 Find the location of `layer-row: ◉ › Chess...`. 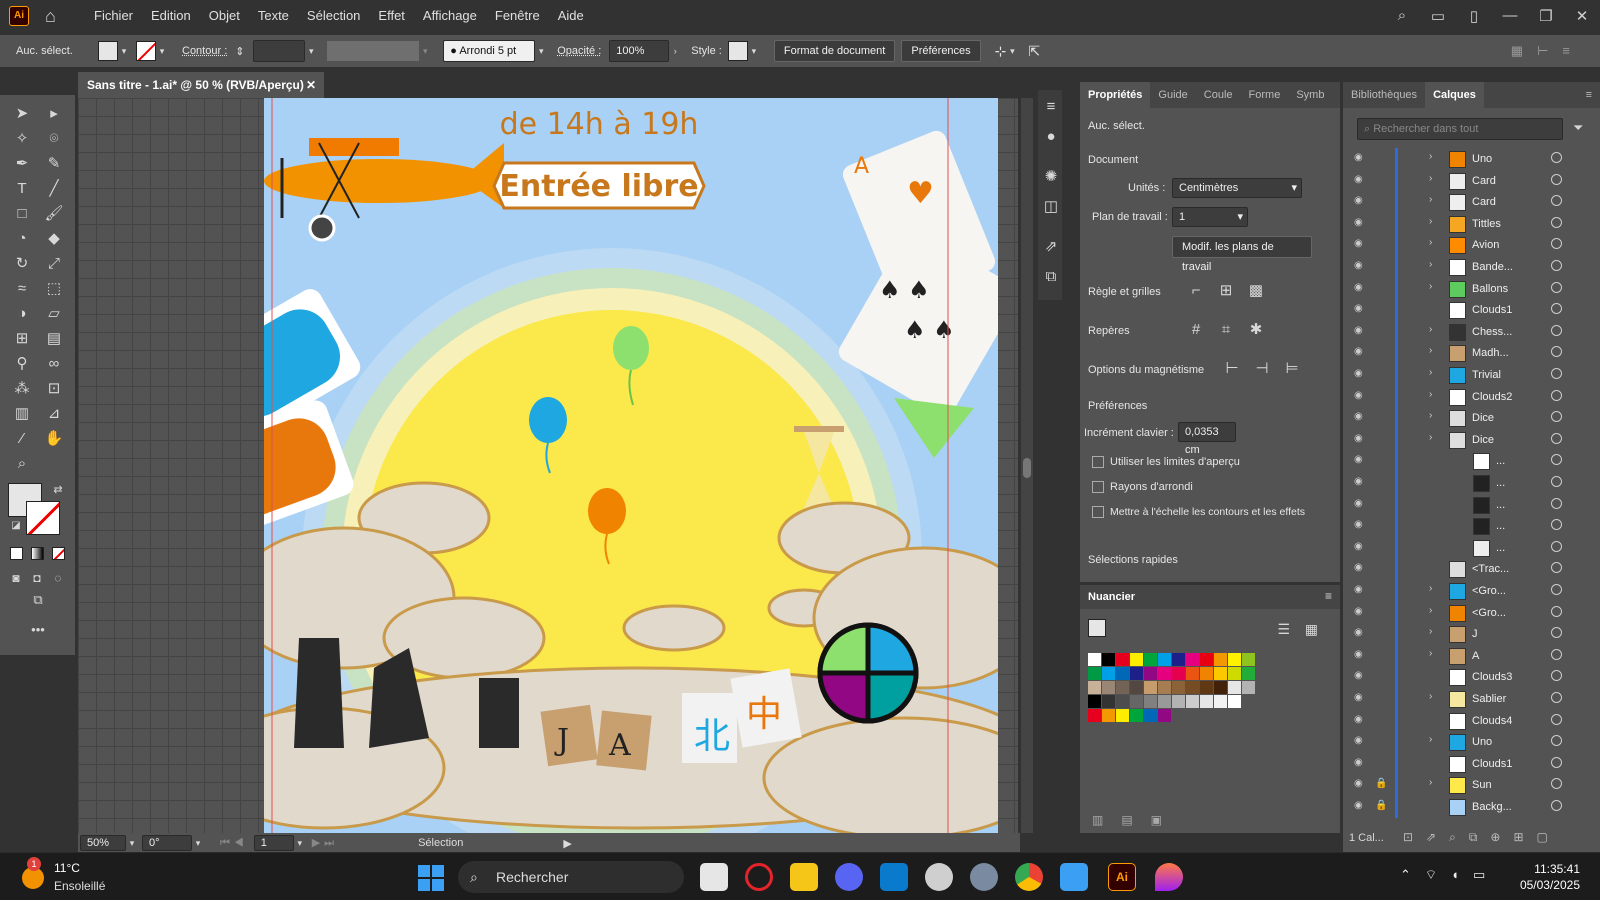

layer-row: ◉ › Chess... is located at coordinates (1471, 331).